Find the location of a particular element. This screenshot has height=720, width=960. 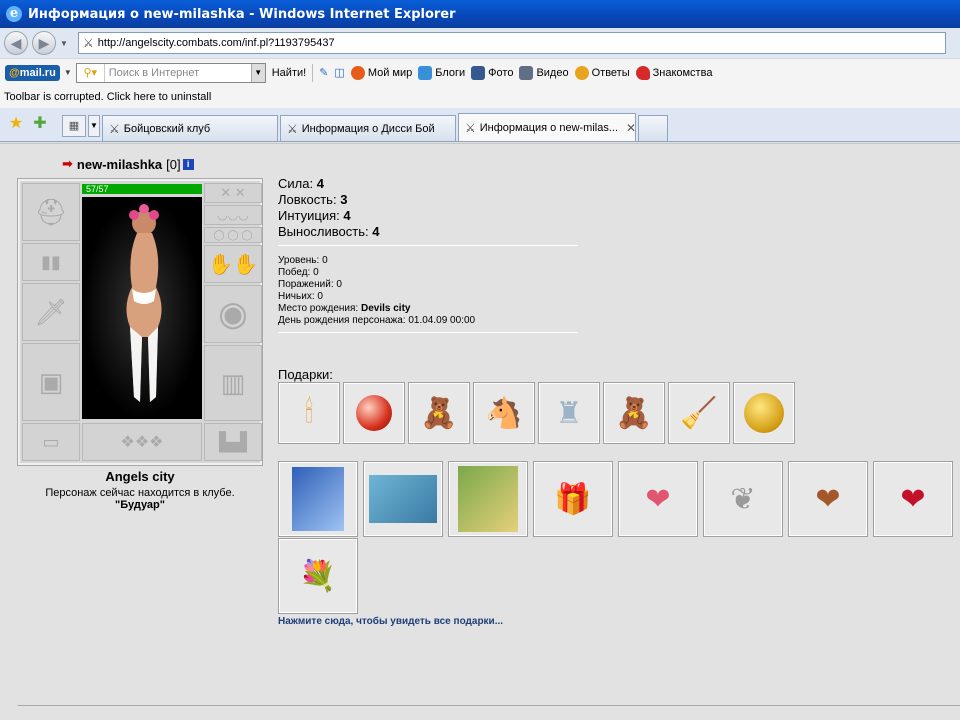

info-icon: i is located at coordinates (188, 164).